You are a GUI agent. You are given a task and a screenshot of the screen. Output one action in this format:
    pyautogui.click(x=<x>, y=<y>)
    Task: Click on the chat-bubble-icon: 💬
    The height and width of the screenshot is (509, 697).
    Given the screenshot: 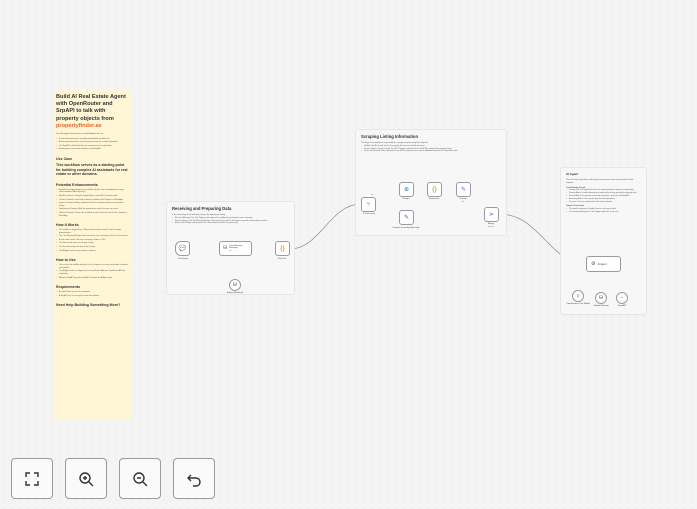 What is the action you would take?
    pyautogui.click(x=182, y=248)
    